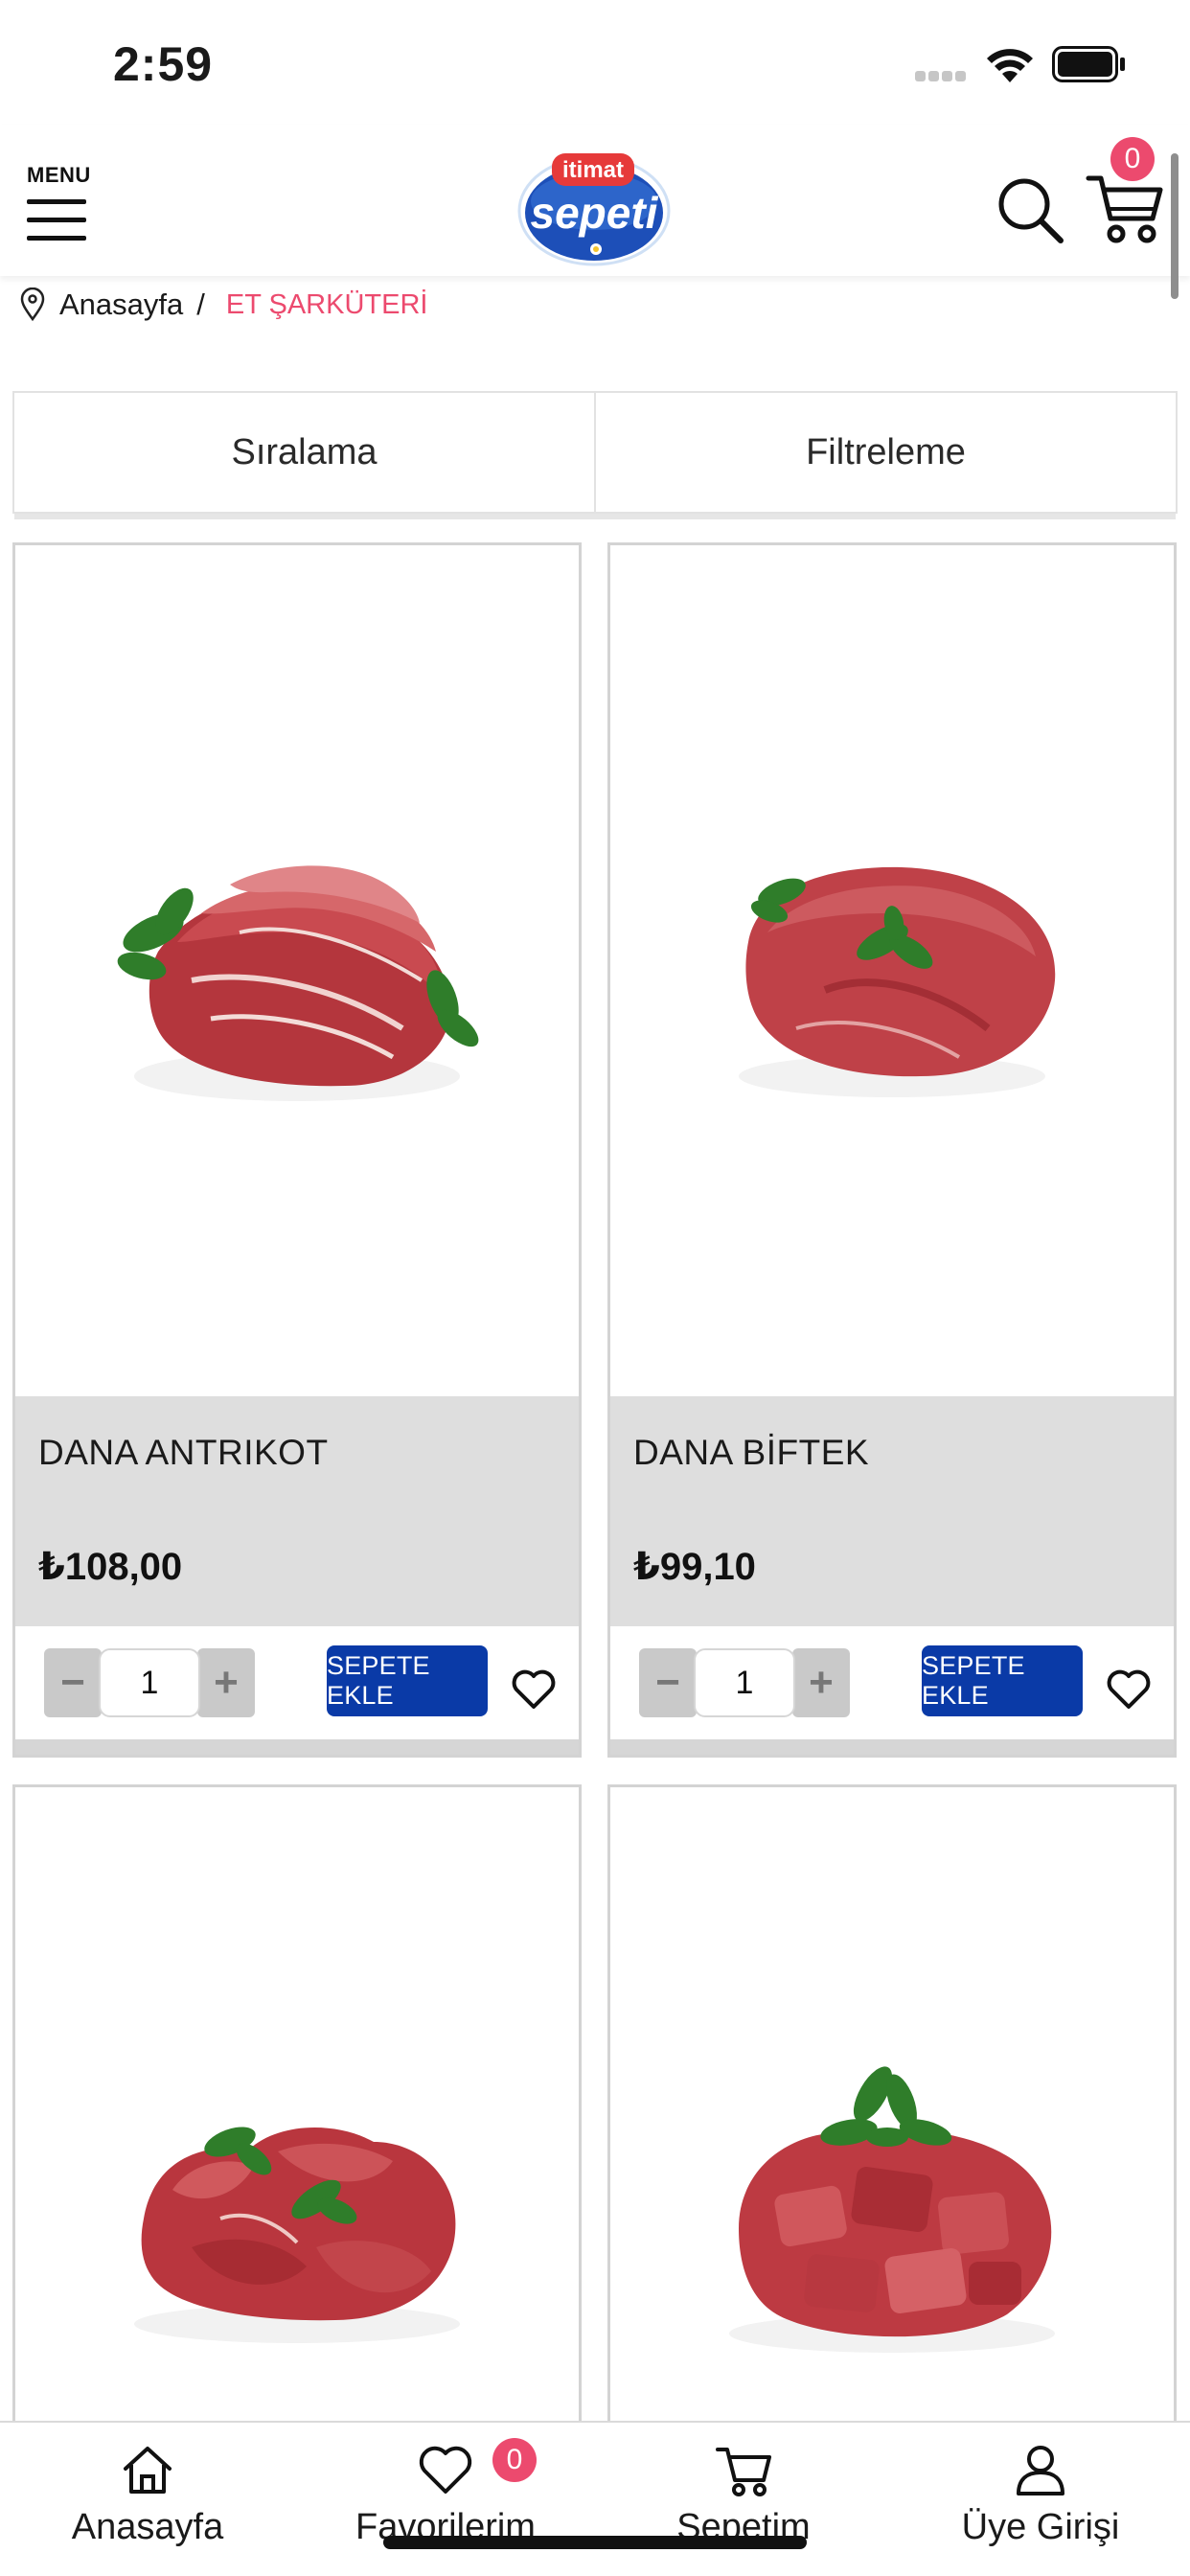 The height and width of the screenshot is (2576, 1190). Describe the element at coordinates (1041, 2502) in the screenshot. I see `nav-account: Üye Girişi` at that location.